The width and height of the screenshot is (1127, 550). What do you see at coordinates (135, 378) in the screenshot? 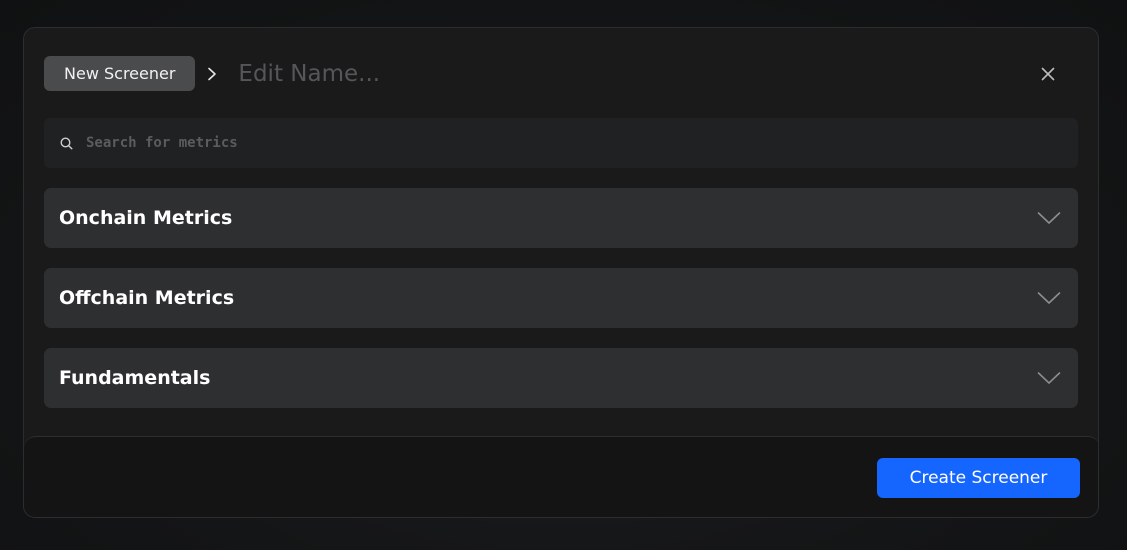
I see `section-title: Fundamentals` at bounding box center [135, 378].